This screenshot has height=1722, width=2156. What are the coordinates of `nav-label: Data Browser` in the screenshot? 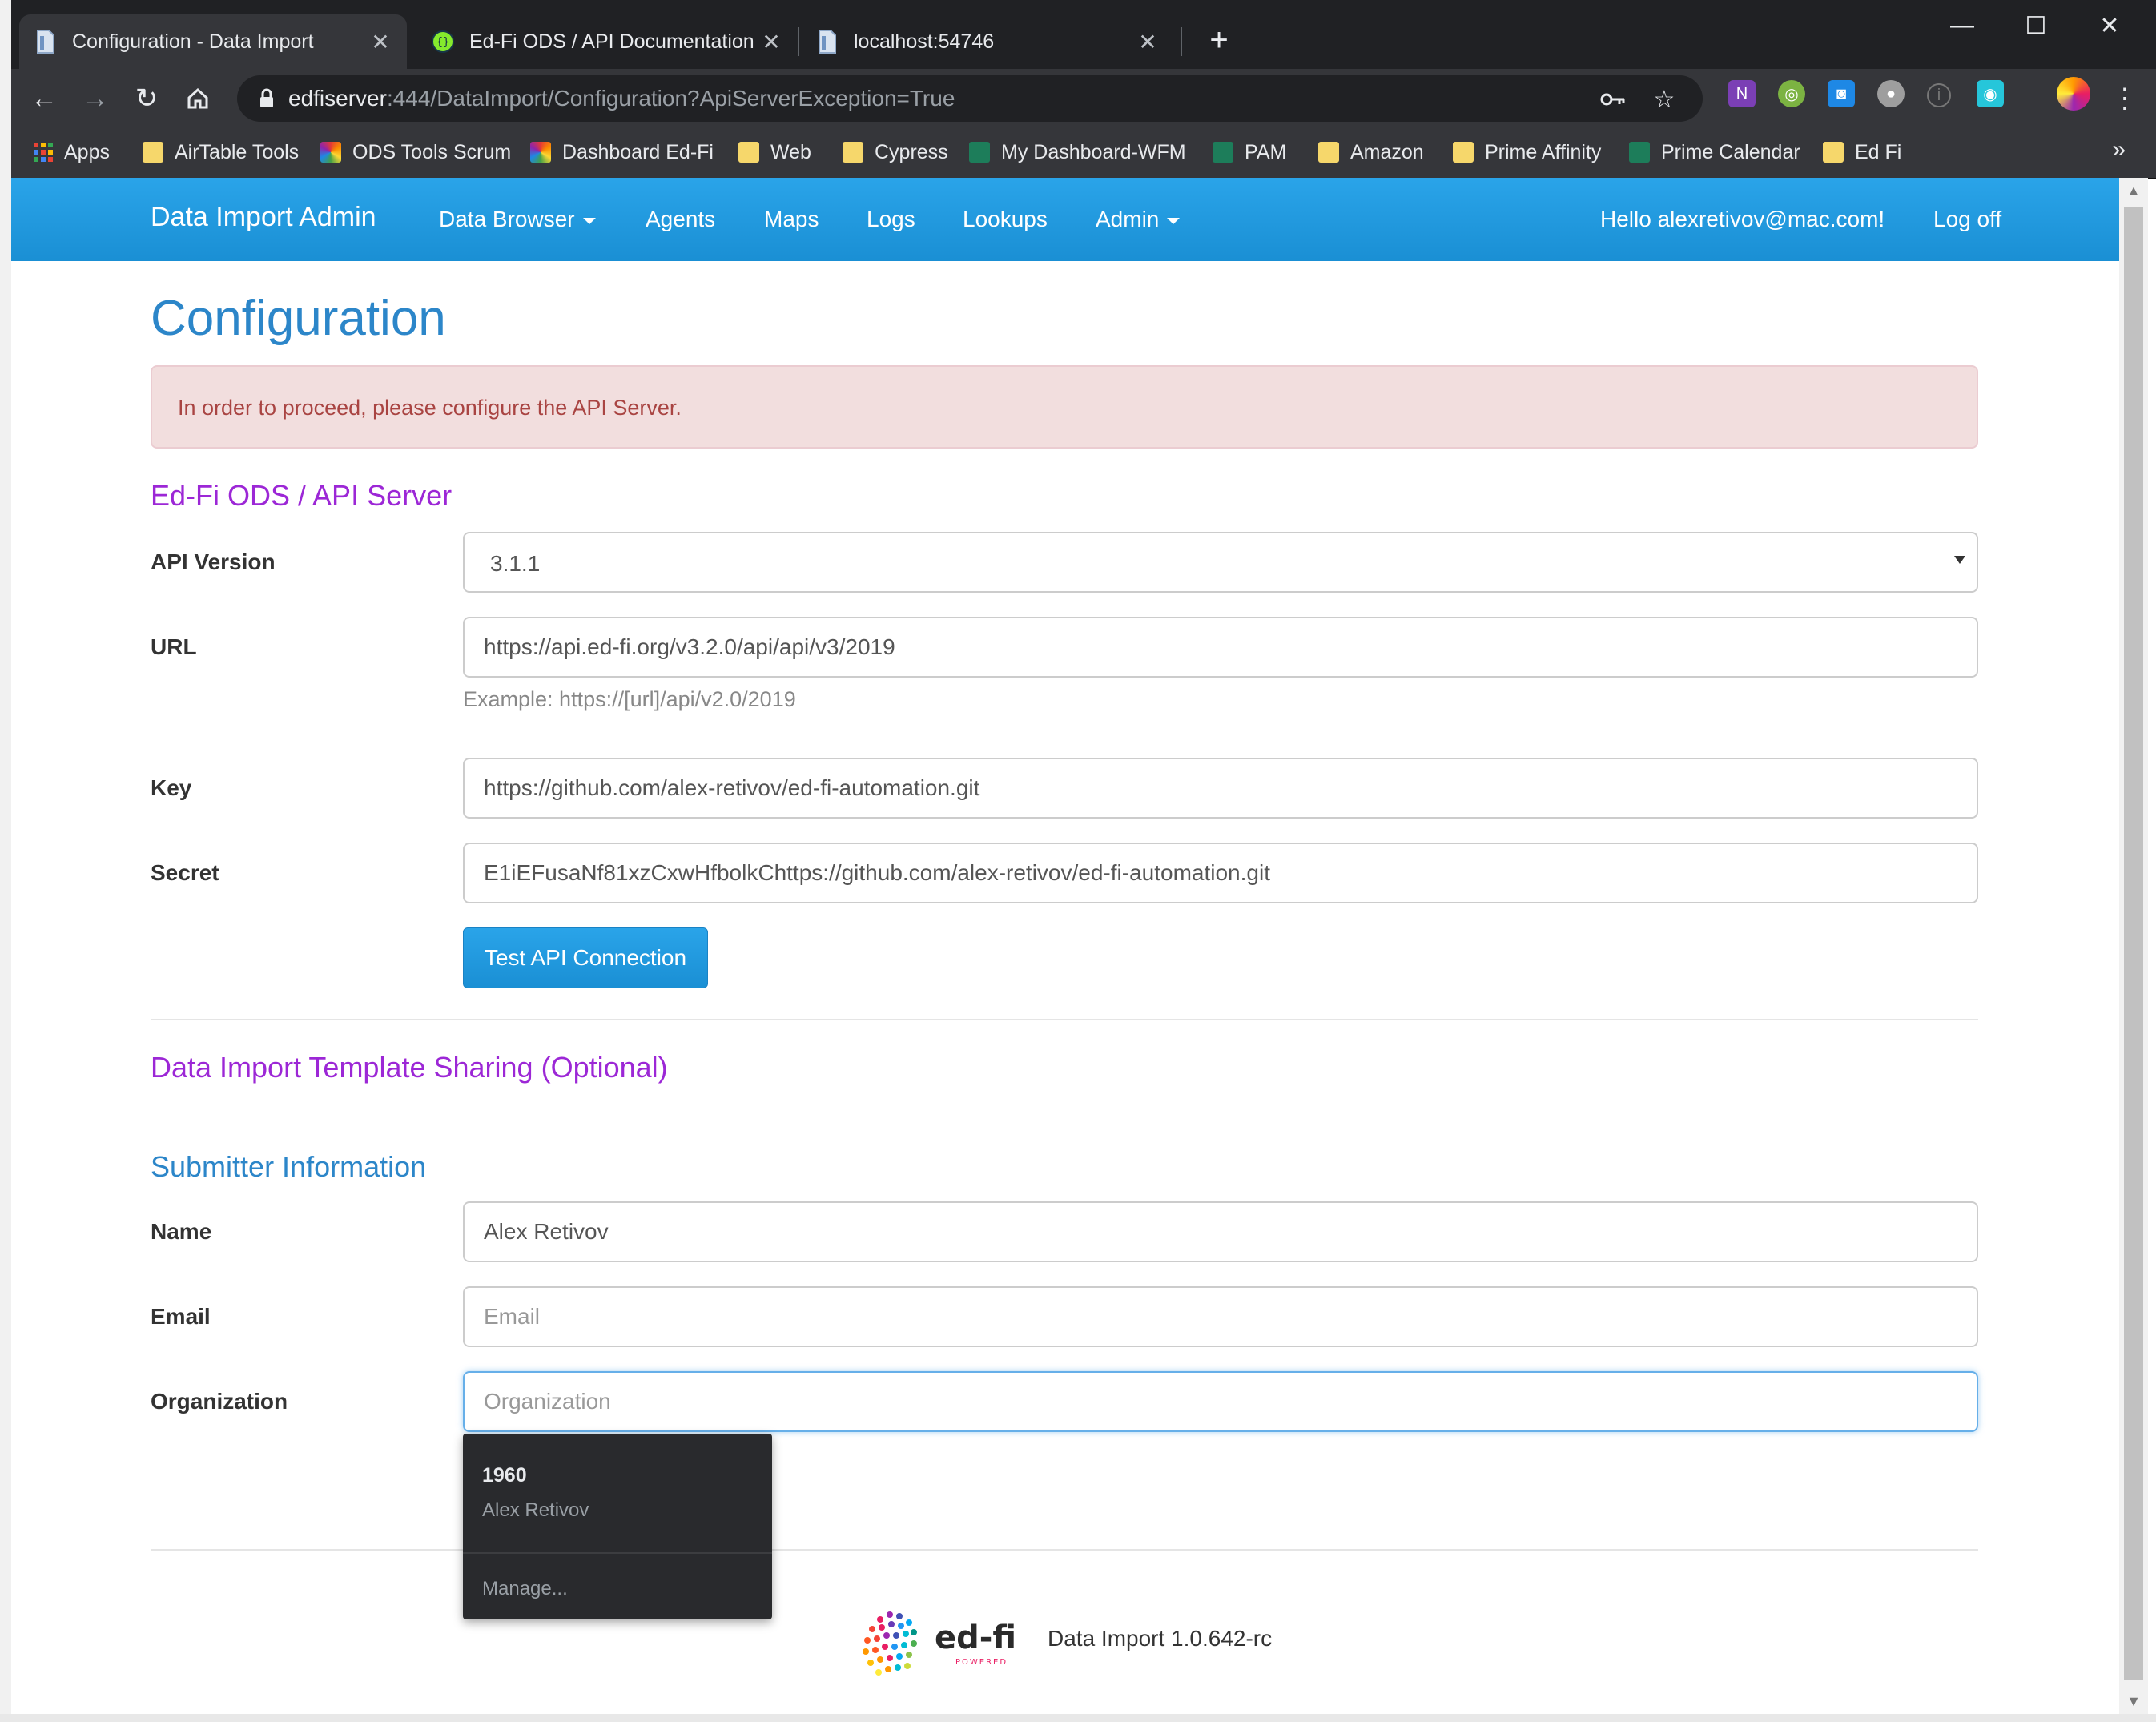 It's located at (507, 219).